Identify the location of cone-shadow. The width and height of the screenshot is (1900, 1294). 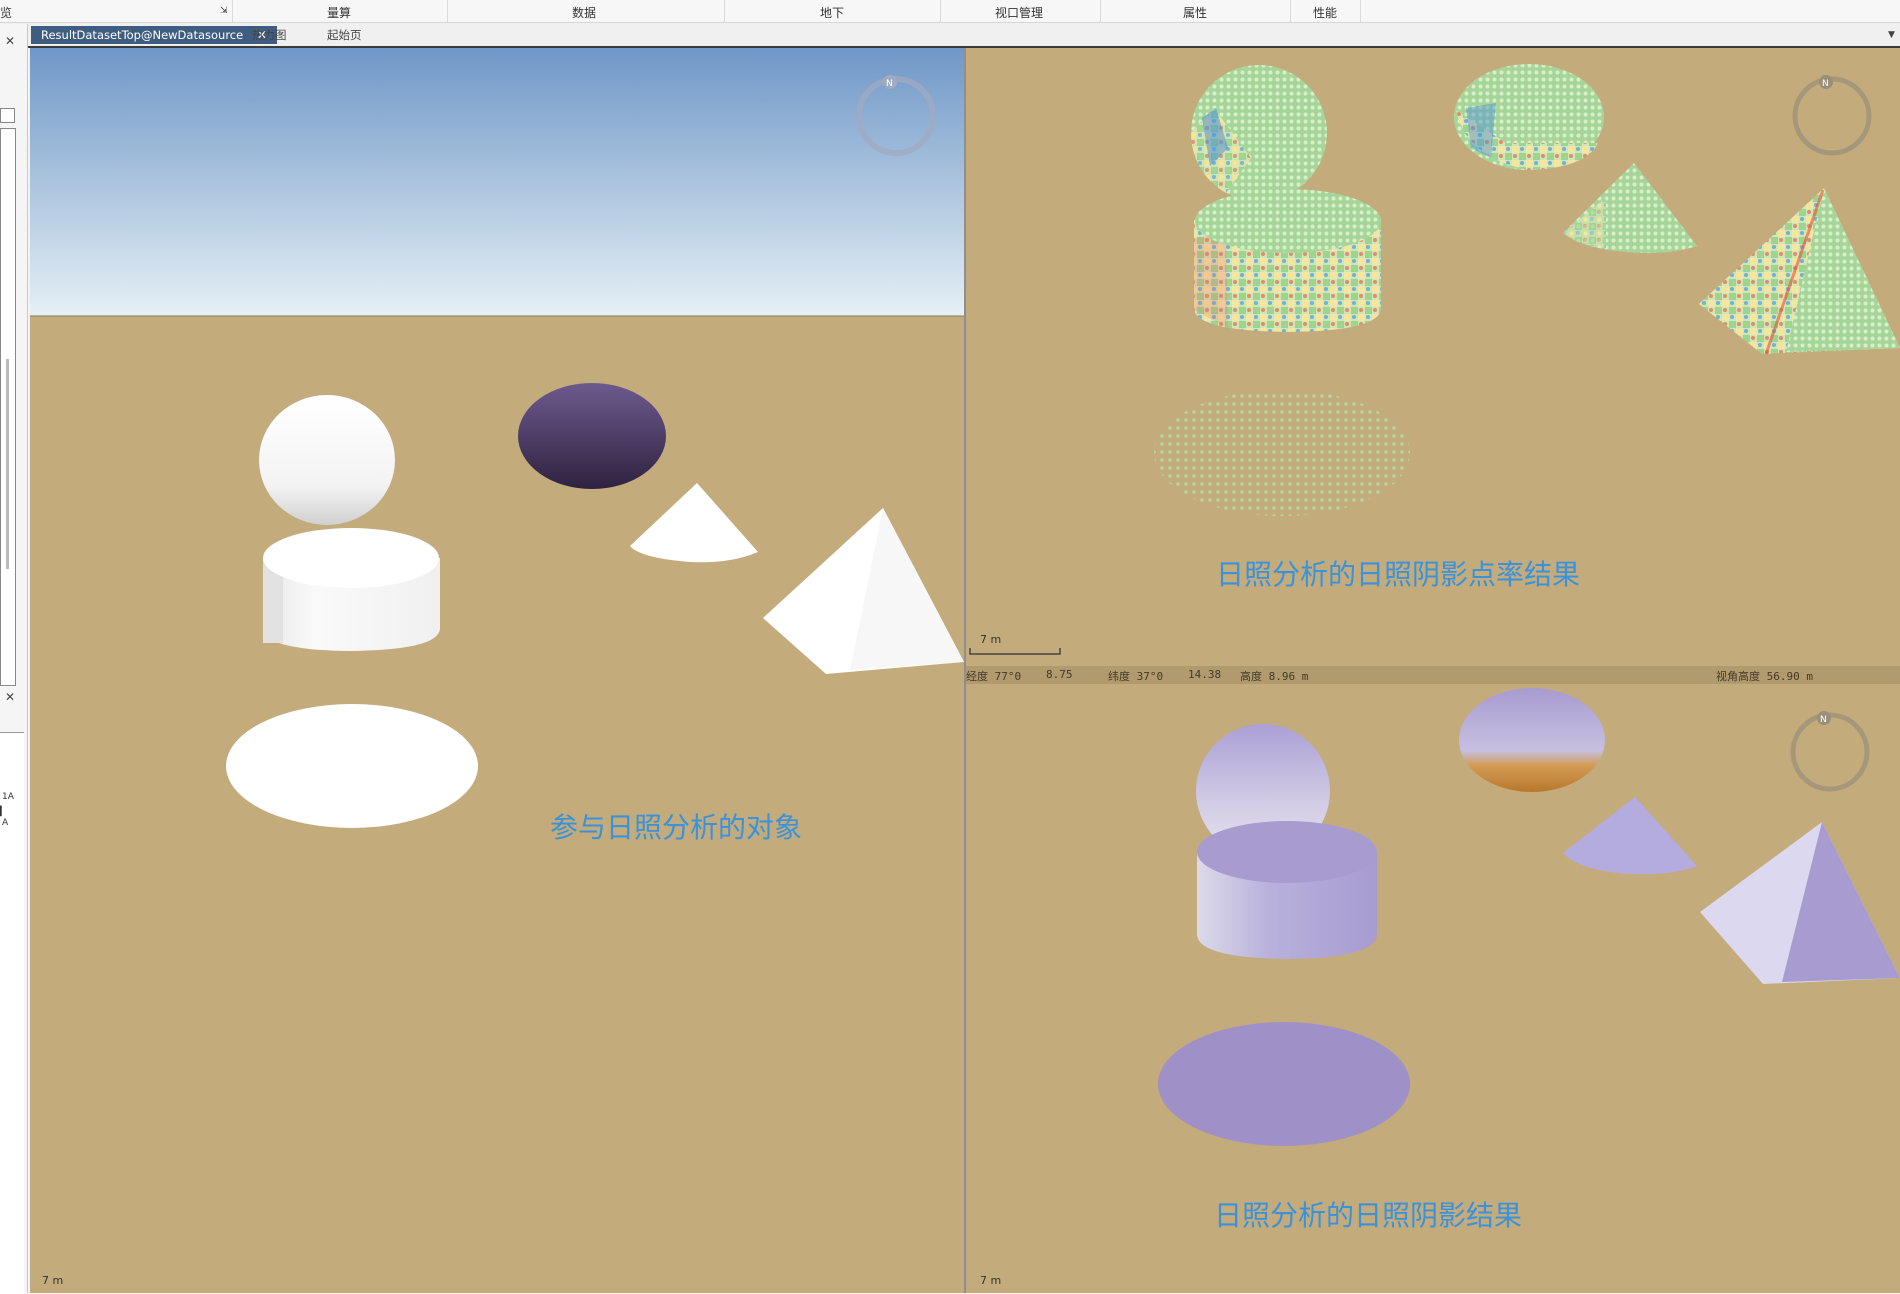
(1630, 836).